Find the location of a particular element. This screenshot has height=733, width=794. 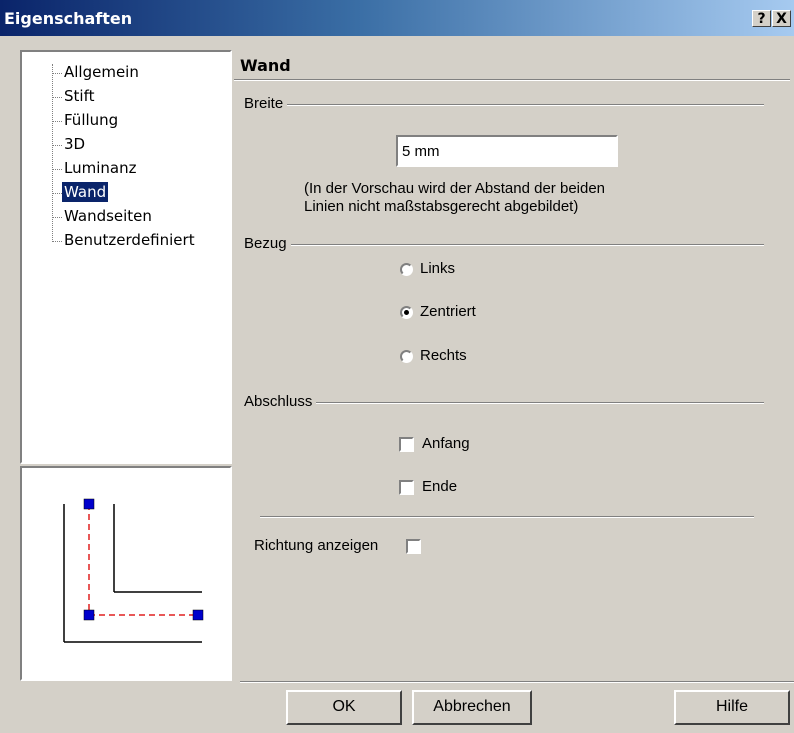

radio-rechts is located at coordinates (406, 356).